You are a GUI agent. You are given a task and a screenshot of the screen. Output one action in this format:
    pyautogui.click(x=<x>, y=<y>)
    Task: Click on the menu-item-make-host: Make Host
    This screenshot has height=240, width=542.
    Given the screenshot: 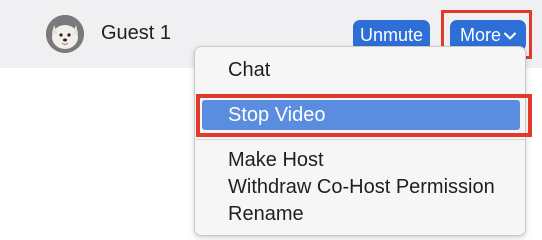 What is the action you would take?
    pyautogui.click(x=276, y=160)
    